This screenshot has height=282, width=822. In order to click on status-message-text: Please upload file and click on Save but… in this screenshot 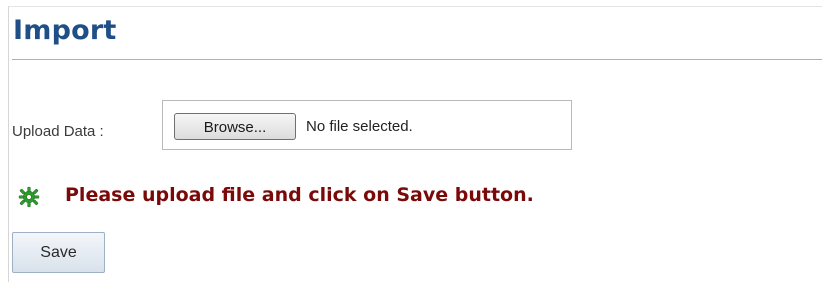, I will do `click(299, 195)`.